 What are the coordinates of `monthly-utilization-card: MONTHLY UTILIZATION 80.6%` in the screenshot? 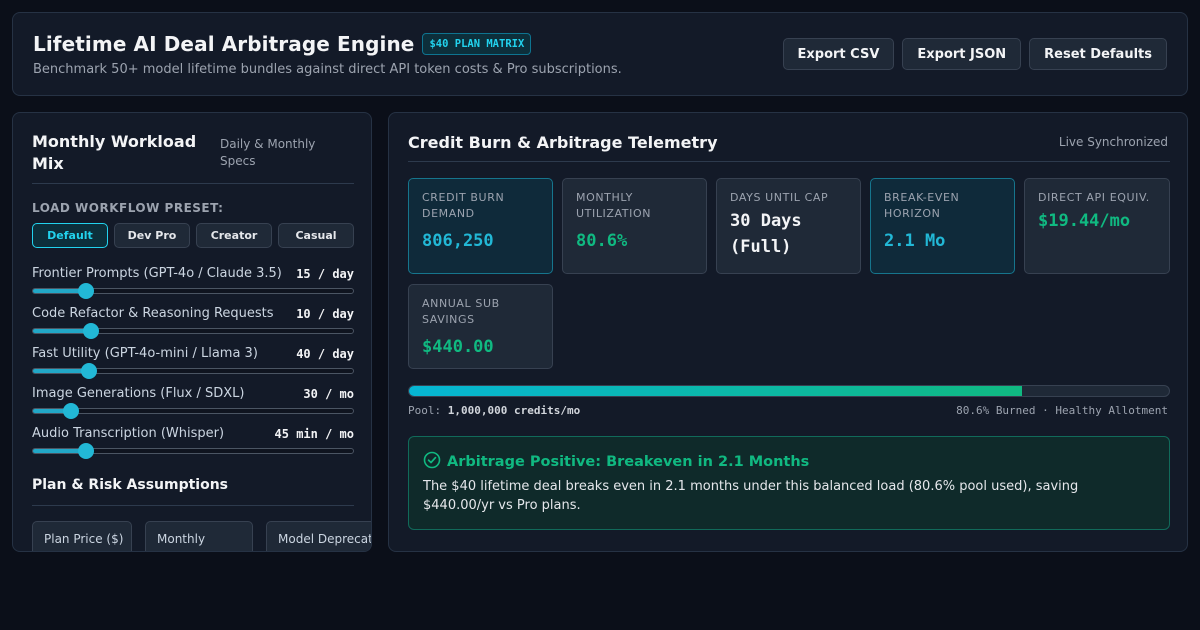 It's located at (634, 226).